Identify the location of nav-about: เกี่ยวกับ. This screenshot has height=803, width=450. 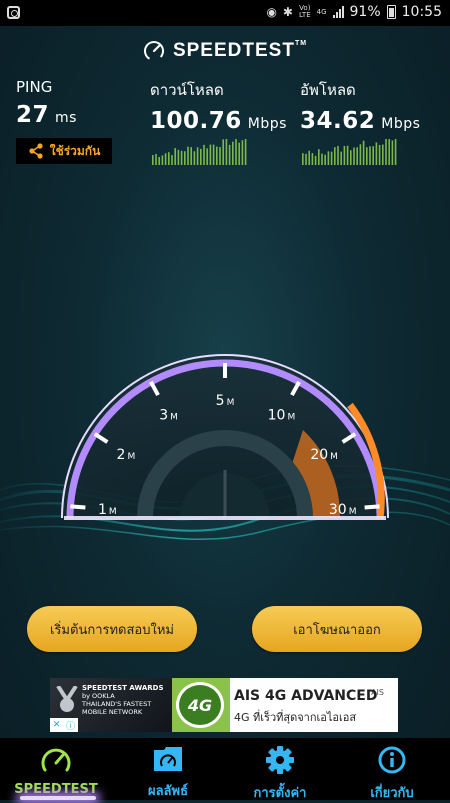
(392, 769).